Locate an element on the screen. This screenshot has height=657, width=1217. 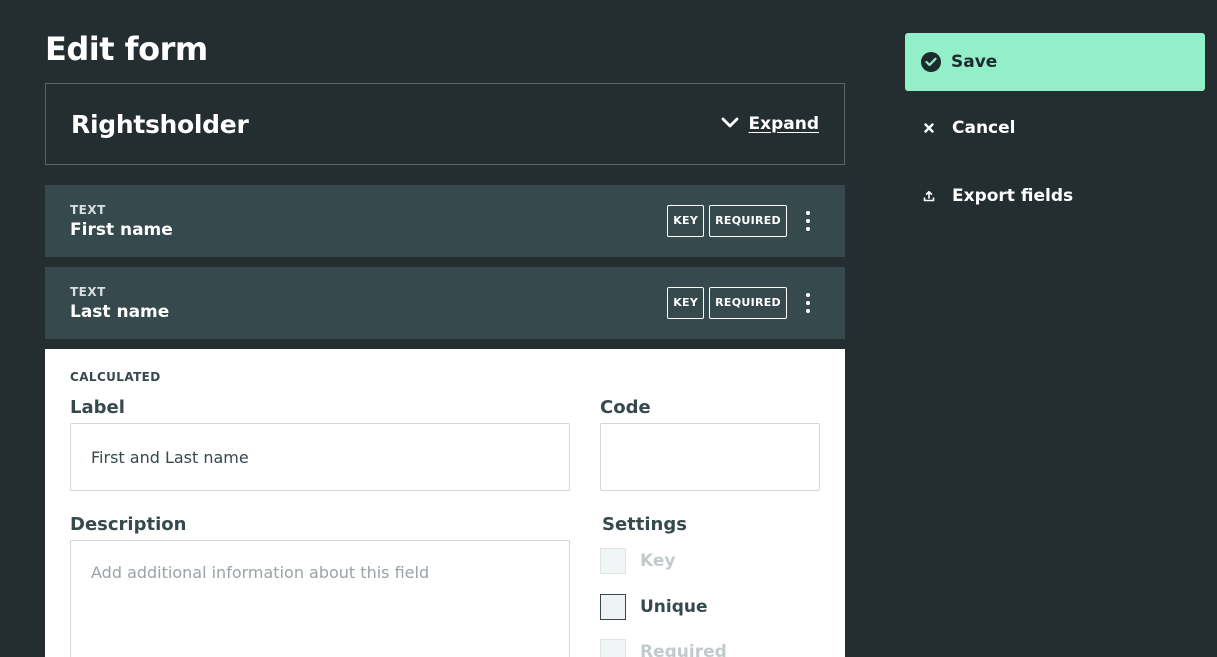
export-fields-label: Export fields is located at coordinates (1013, 196).